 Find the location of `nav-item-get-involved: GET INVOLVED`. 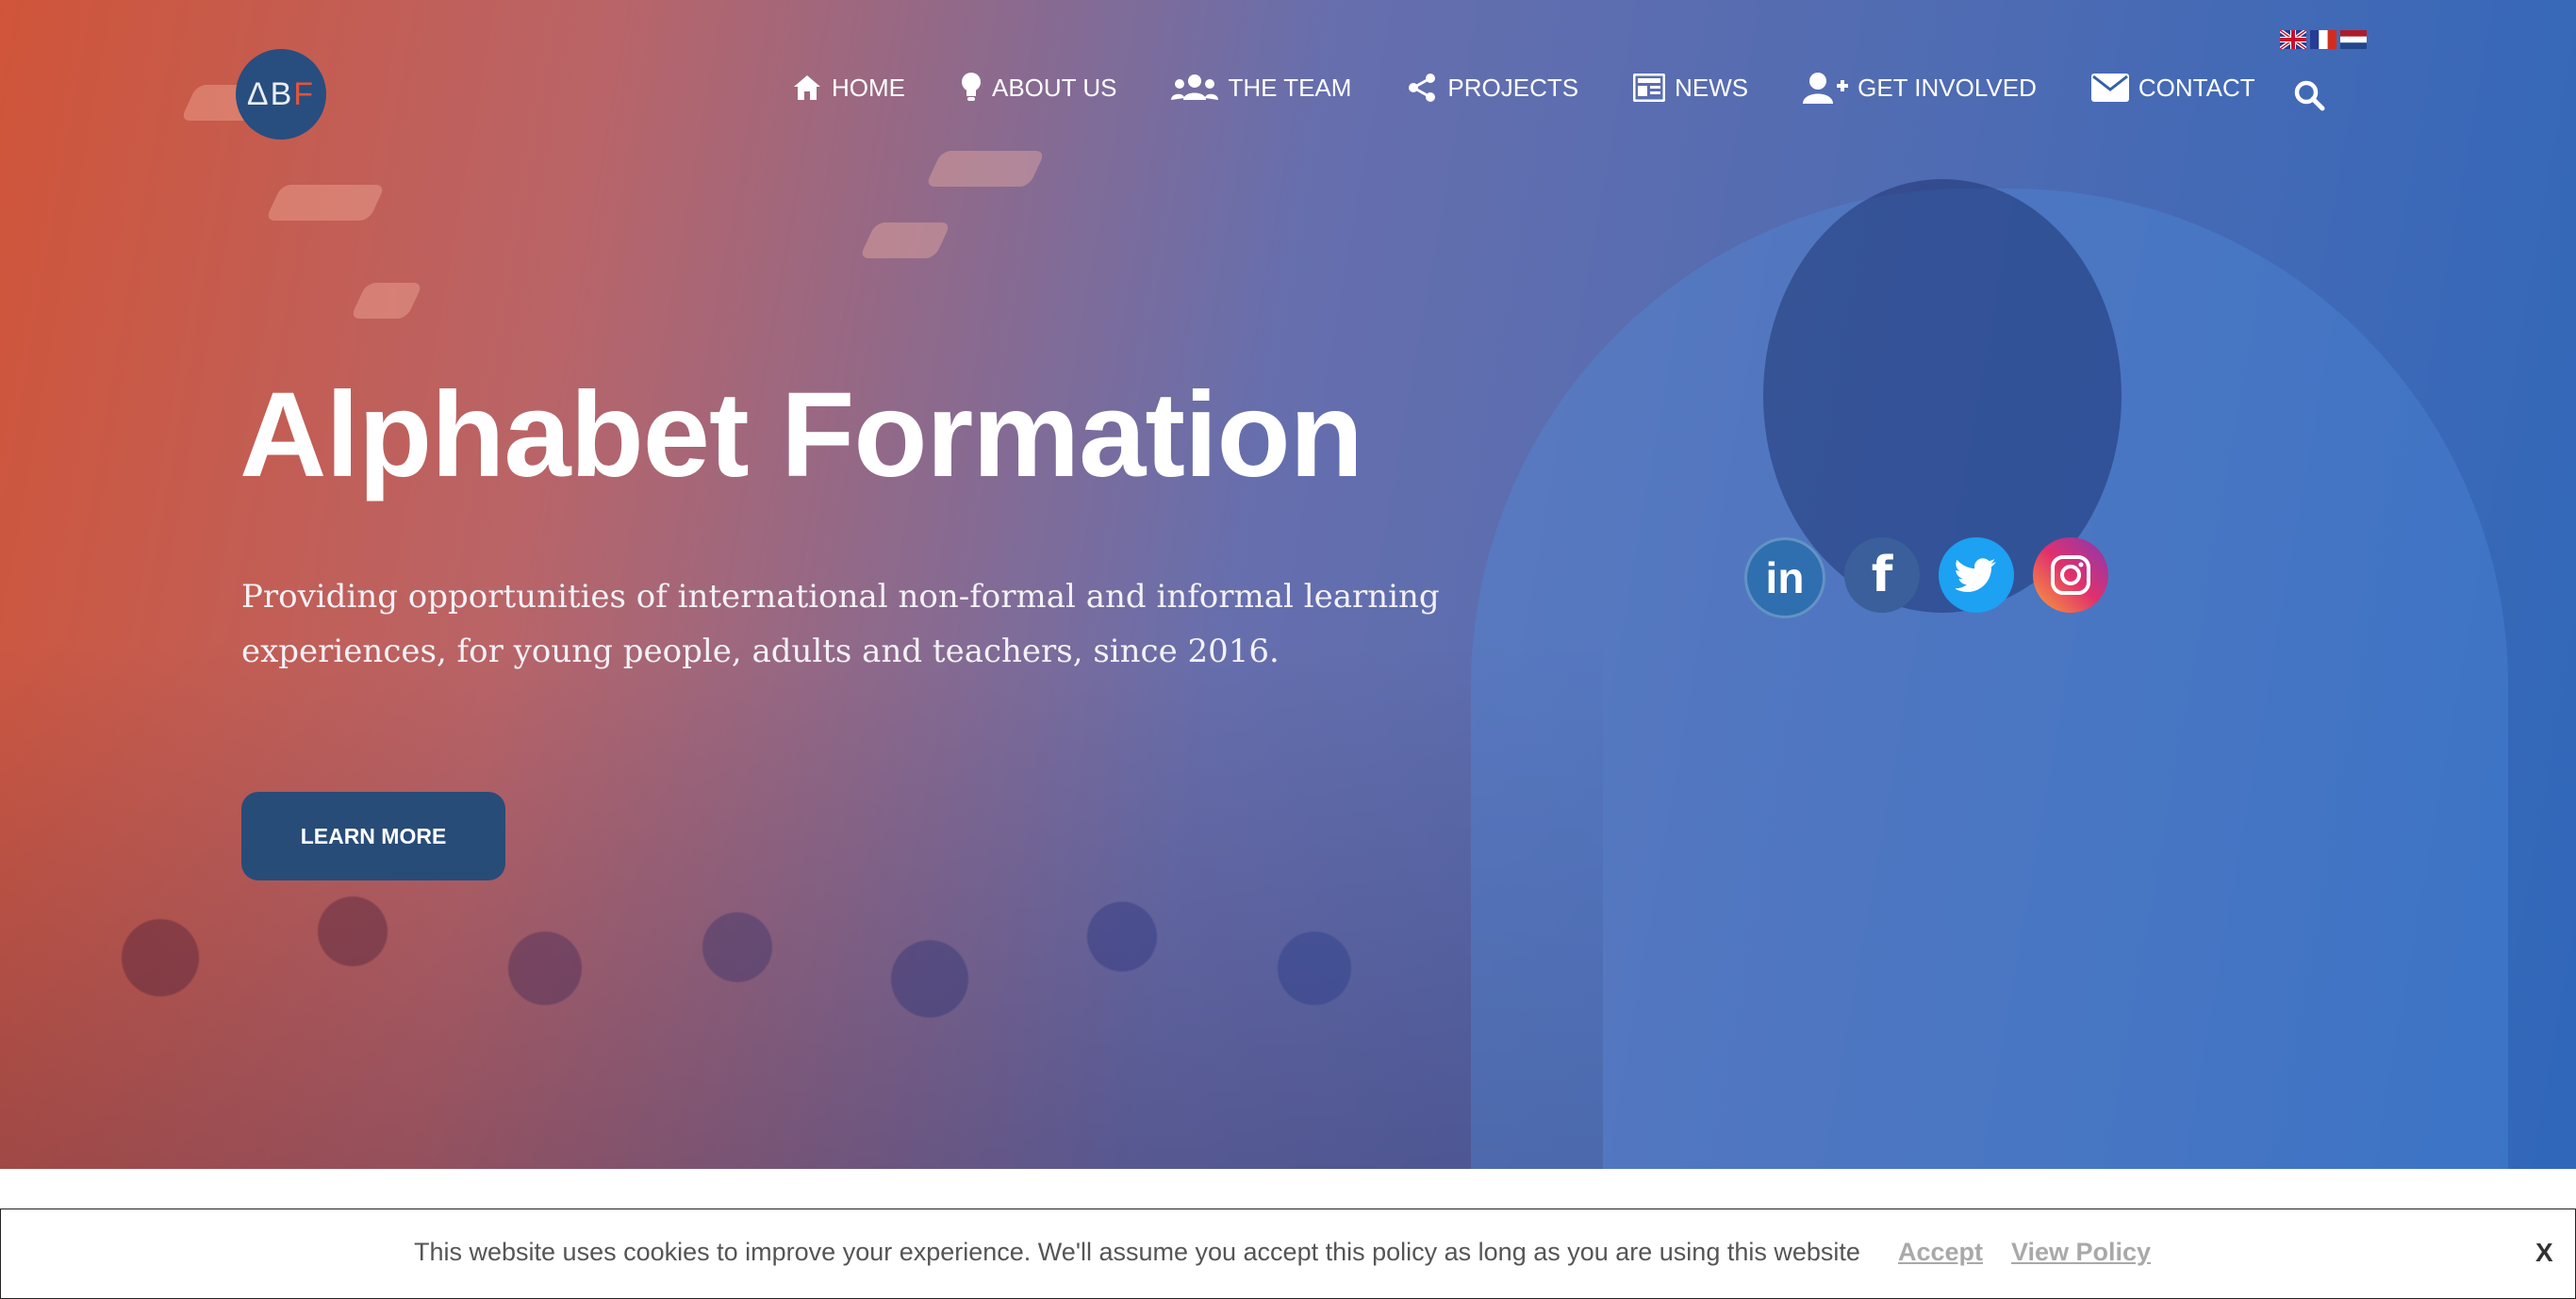

nav-item-get-involved: GET INVOLVED is located at coordinates (1920, 88).